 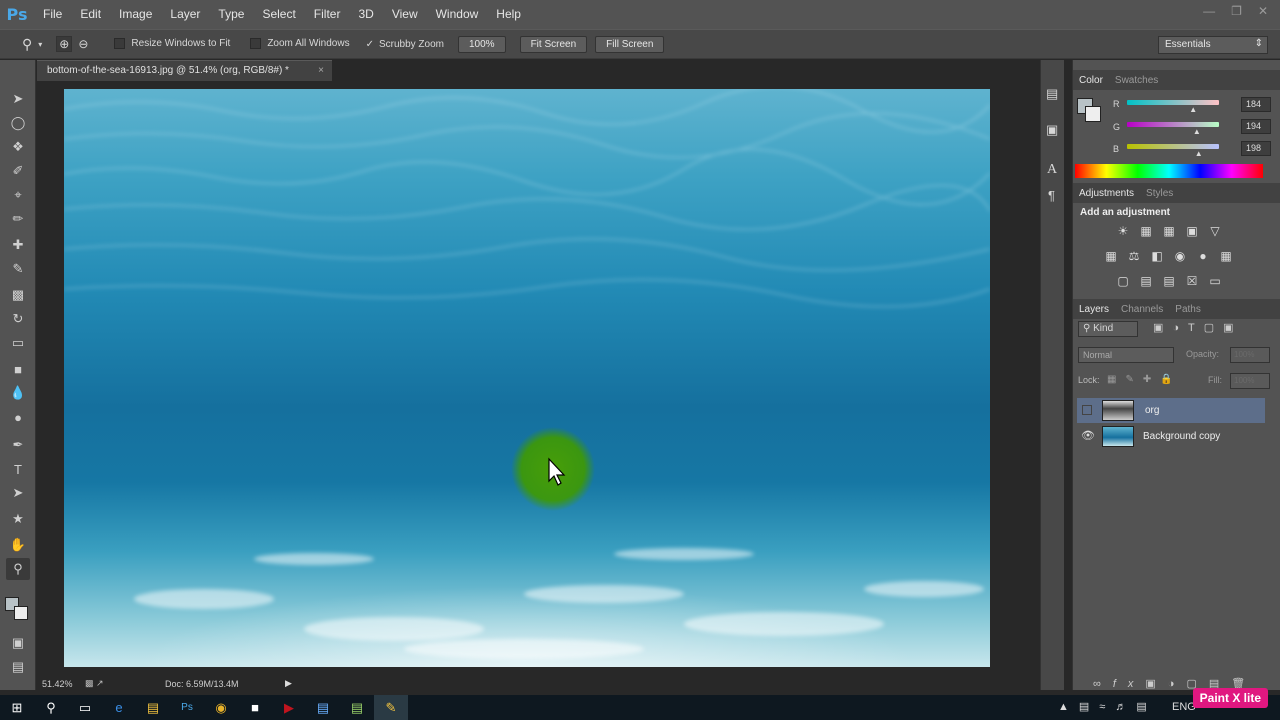 I want to click on brightness-icon: ☀, so click(x=1123, y=231).